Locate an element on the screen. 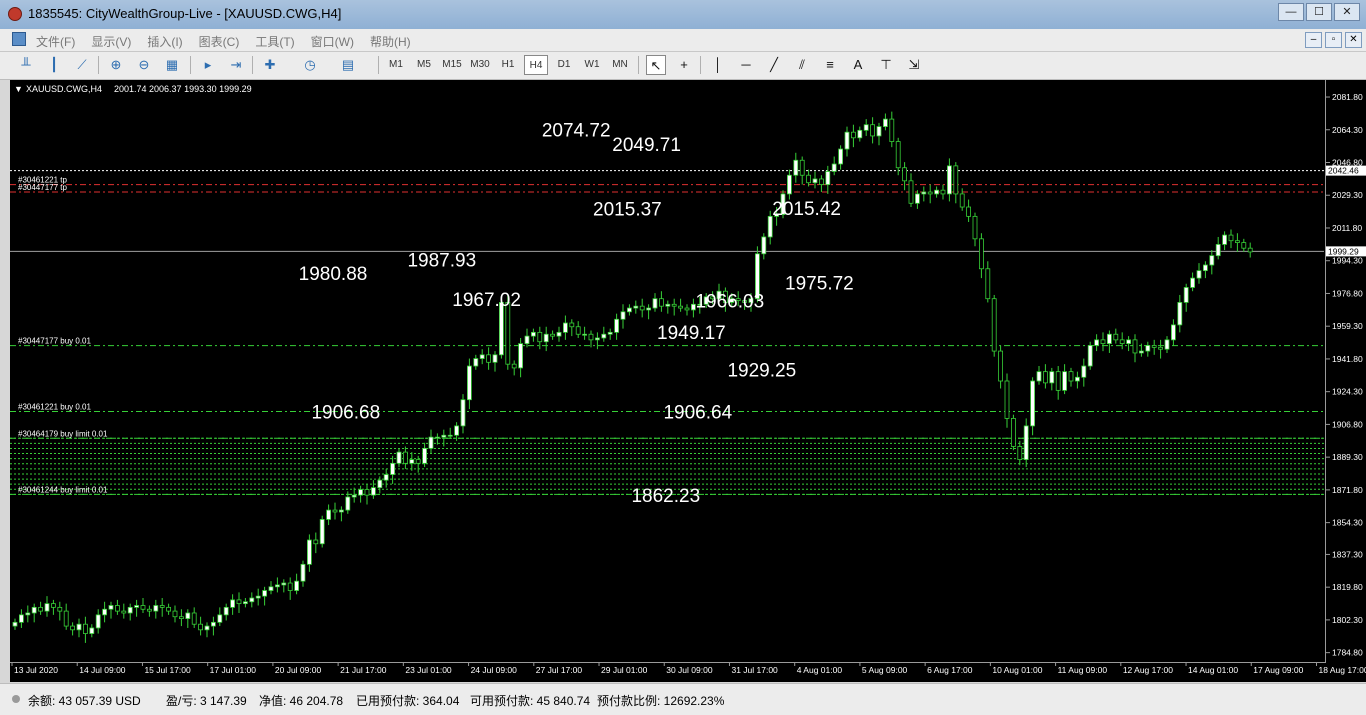 The width and height of the screenshot is (1366, 715). templates-icon: ▤ is located at coordinates (348, 65).